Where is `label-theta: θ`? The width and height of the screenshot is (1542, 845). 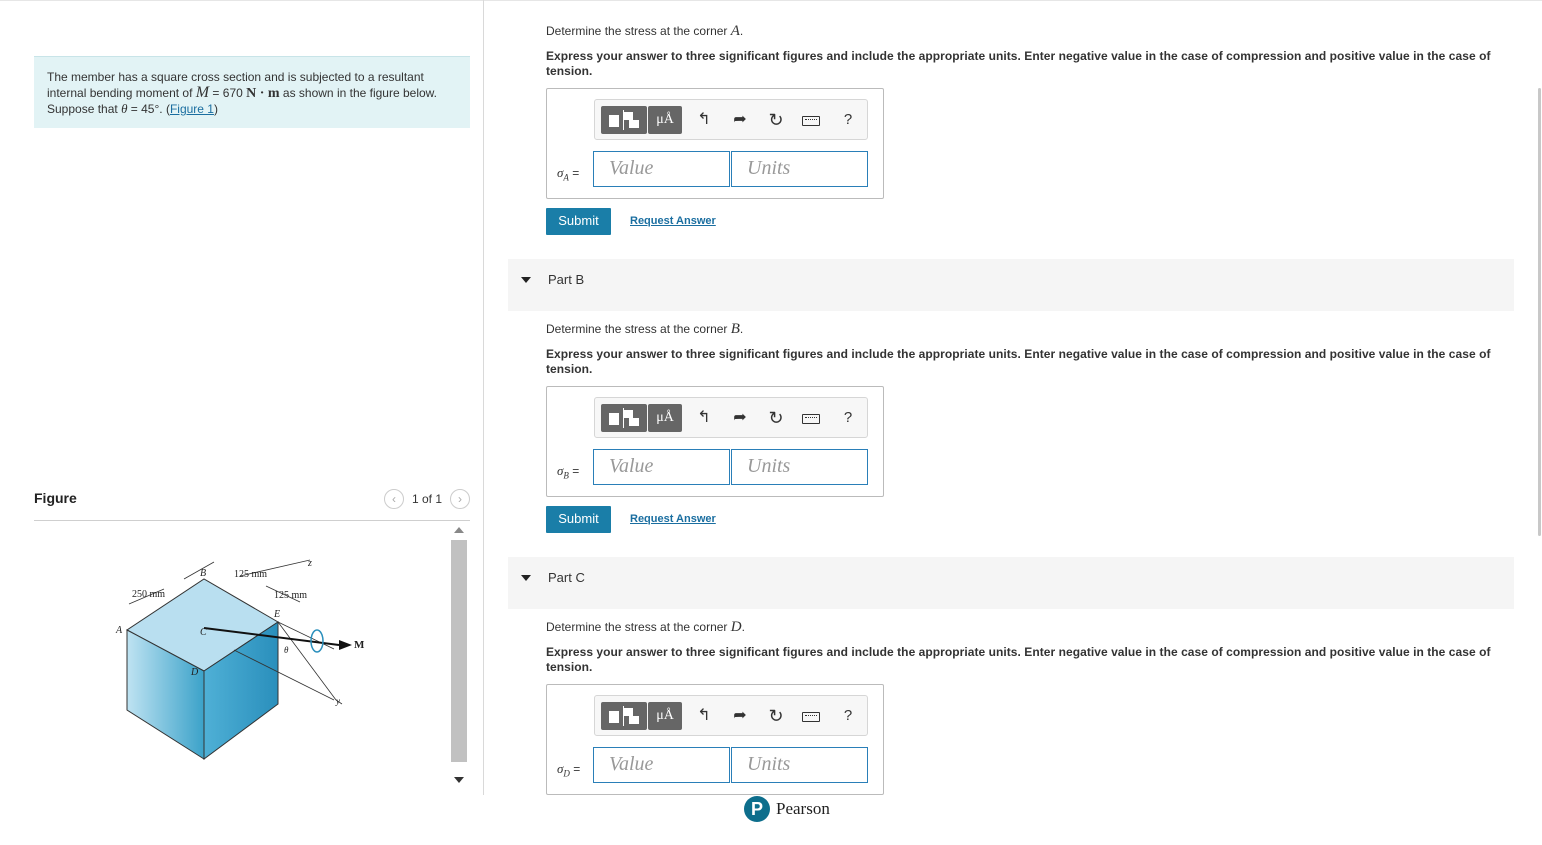
label-theta: θ is located at coordinates (286, 650).